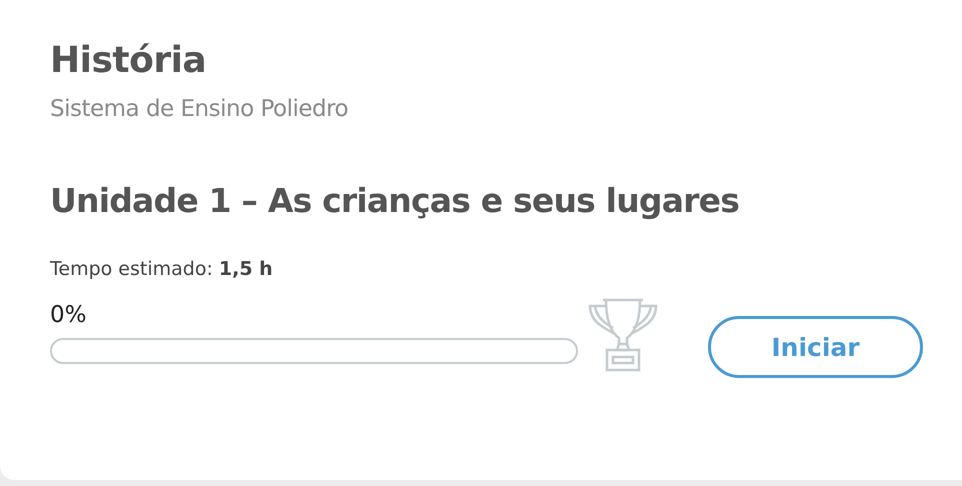  What do you see at coordinates (129, 61) in the screenshot?
I see `course-title: História` at bounding box center [129, 61].